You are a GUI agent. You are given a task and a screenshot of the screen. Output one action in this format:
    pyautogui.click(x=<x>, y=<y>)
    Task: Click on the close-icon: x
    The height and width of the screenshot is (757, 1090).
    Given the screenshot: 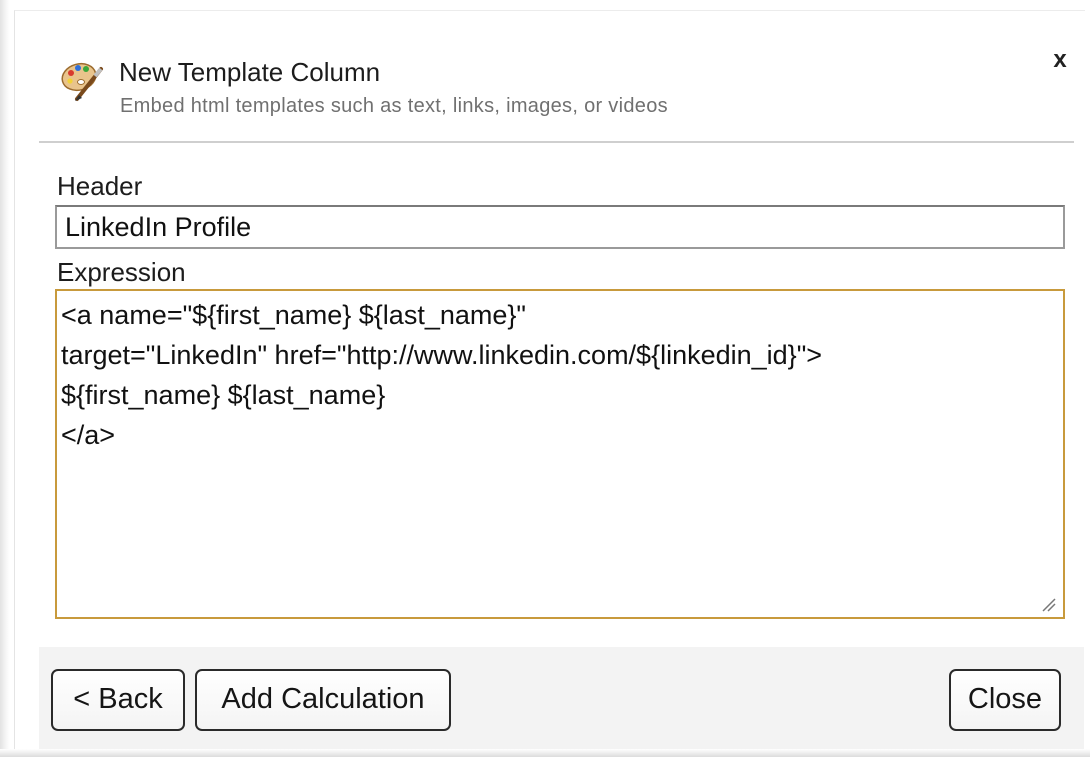 What is the action you would take?
    pyautogui.click(x=1060, y=60)
    